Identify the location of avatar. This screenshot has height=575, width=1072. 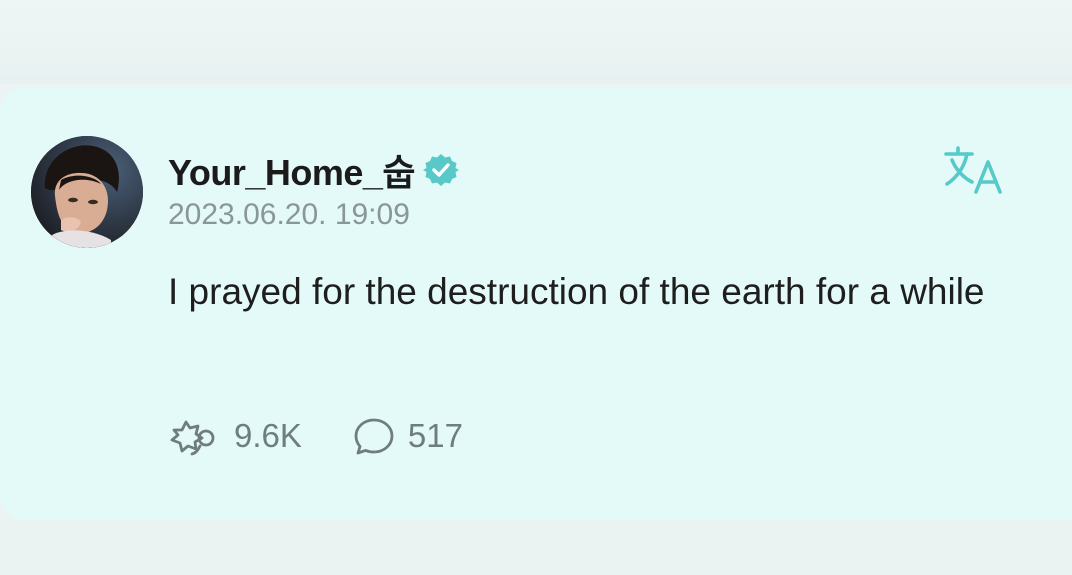
(87, 192).